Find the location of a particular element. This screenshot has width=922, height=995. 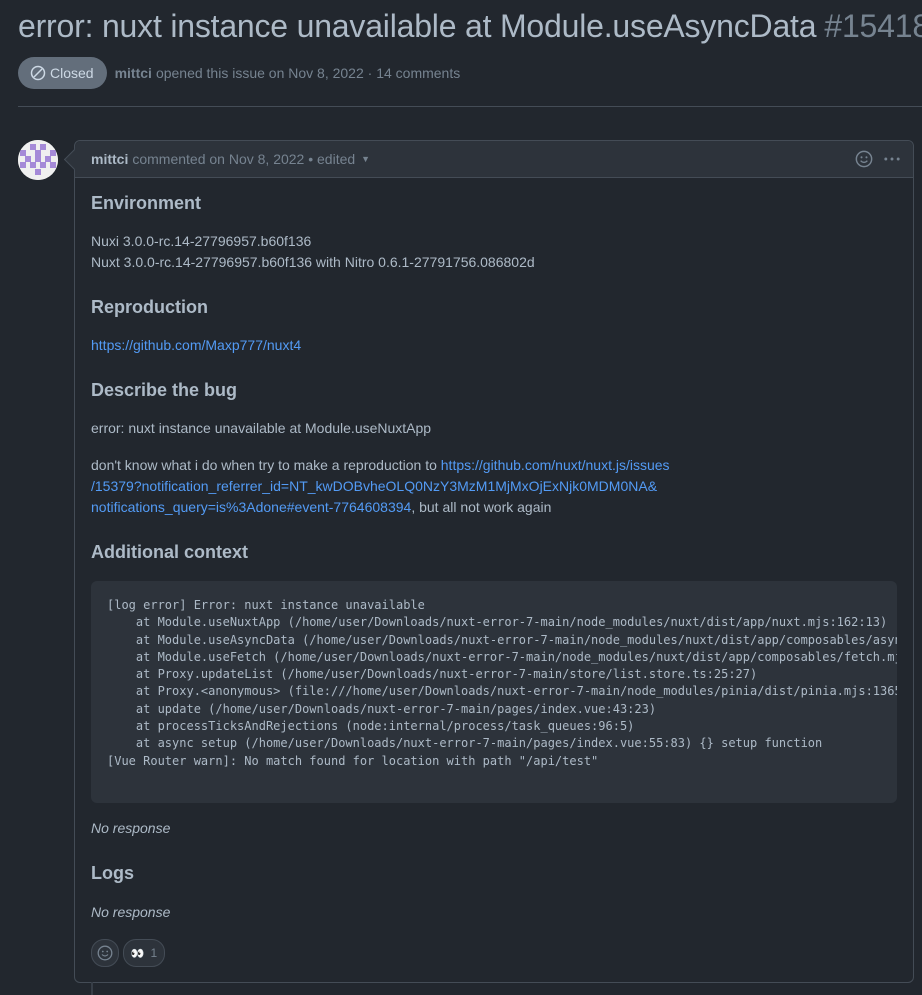

logs-heading: Logs is located at coordinates (112, 873).